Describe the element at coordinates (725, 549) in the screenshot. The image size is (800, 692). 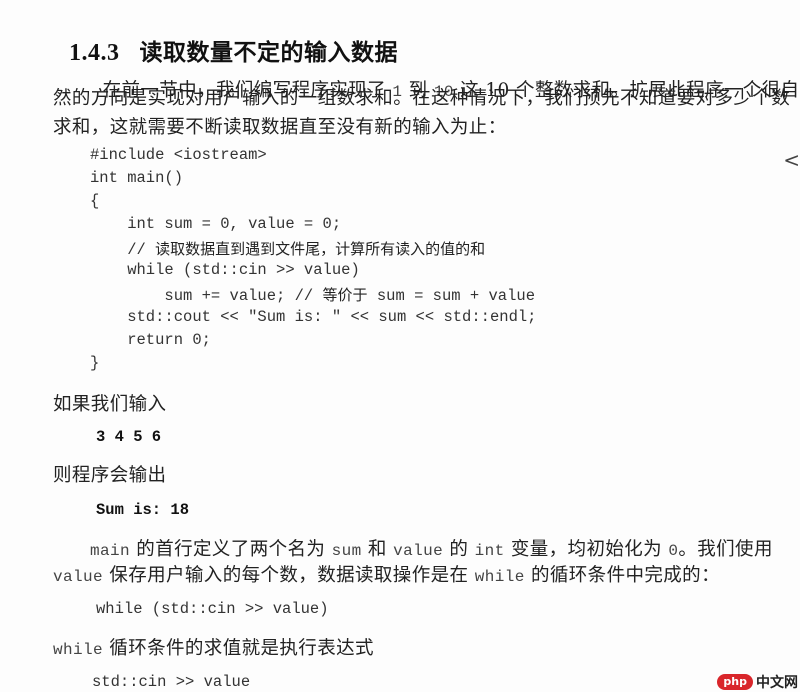
I see `explain-text: 。我们使用` at that location.